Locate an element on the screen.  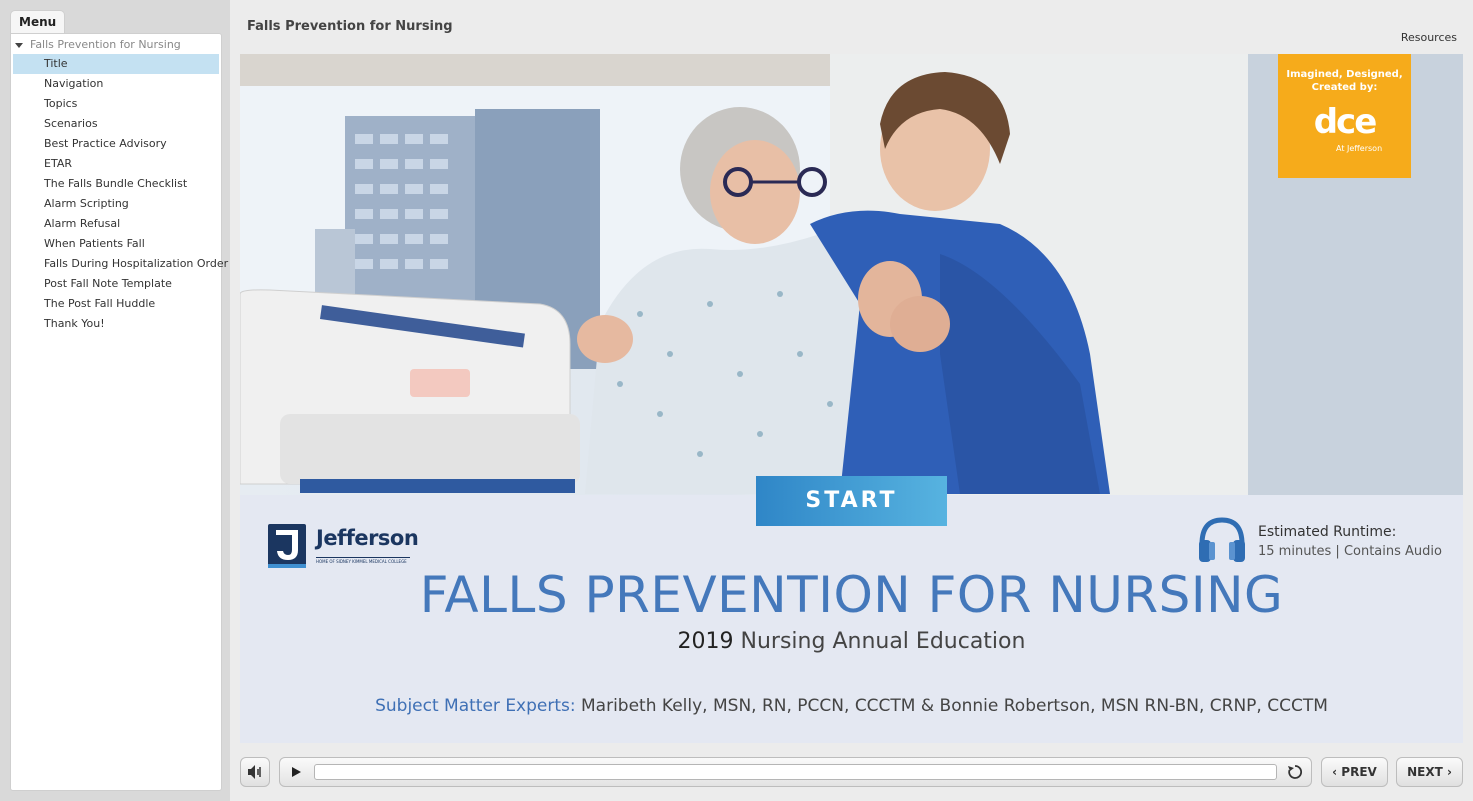
jefferson-name: Jefferson is located at coordinates (367, 538).